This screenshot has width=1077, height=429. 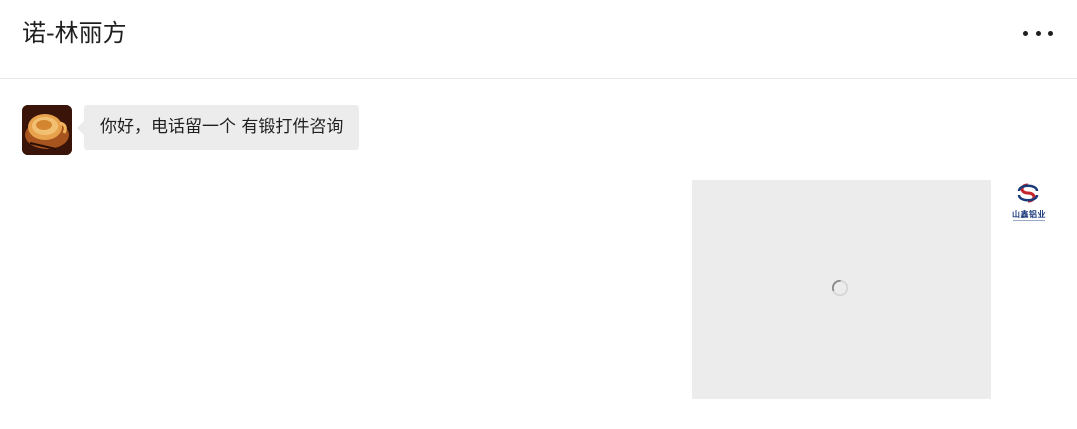 What do you see at coordinates (1029, 214) in the screenshot?
I see `company-logo-text: 山鑫铝业` at bounding box center [1029, 214].